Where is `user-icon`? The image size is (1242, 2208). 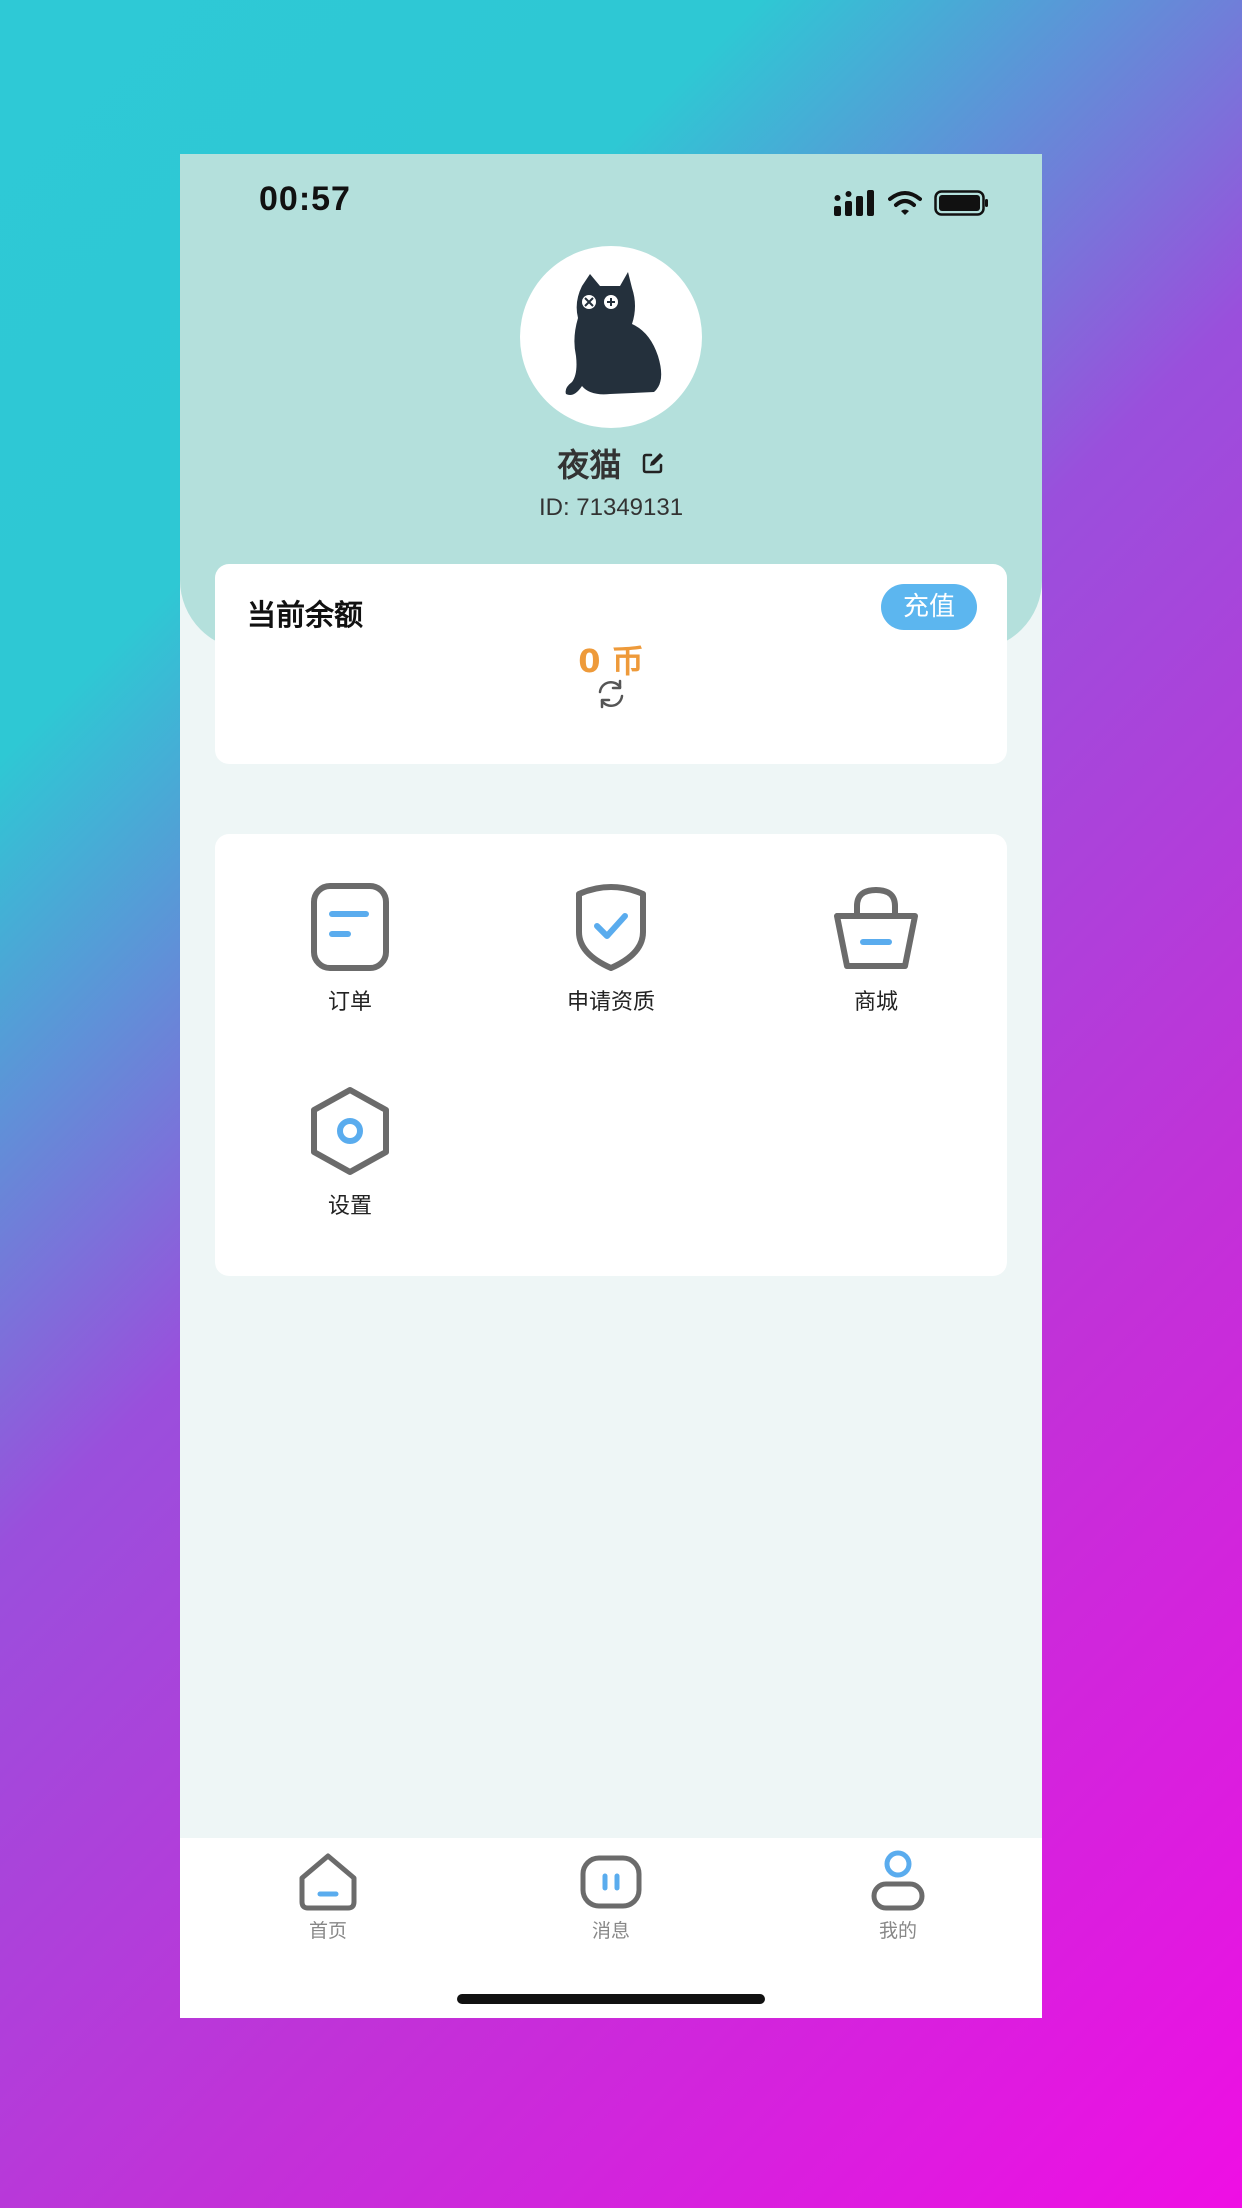
user-icon is located at coordinates (898, 1880).